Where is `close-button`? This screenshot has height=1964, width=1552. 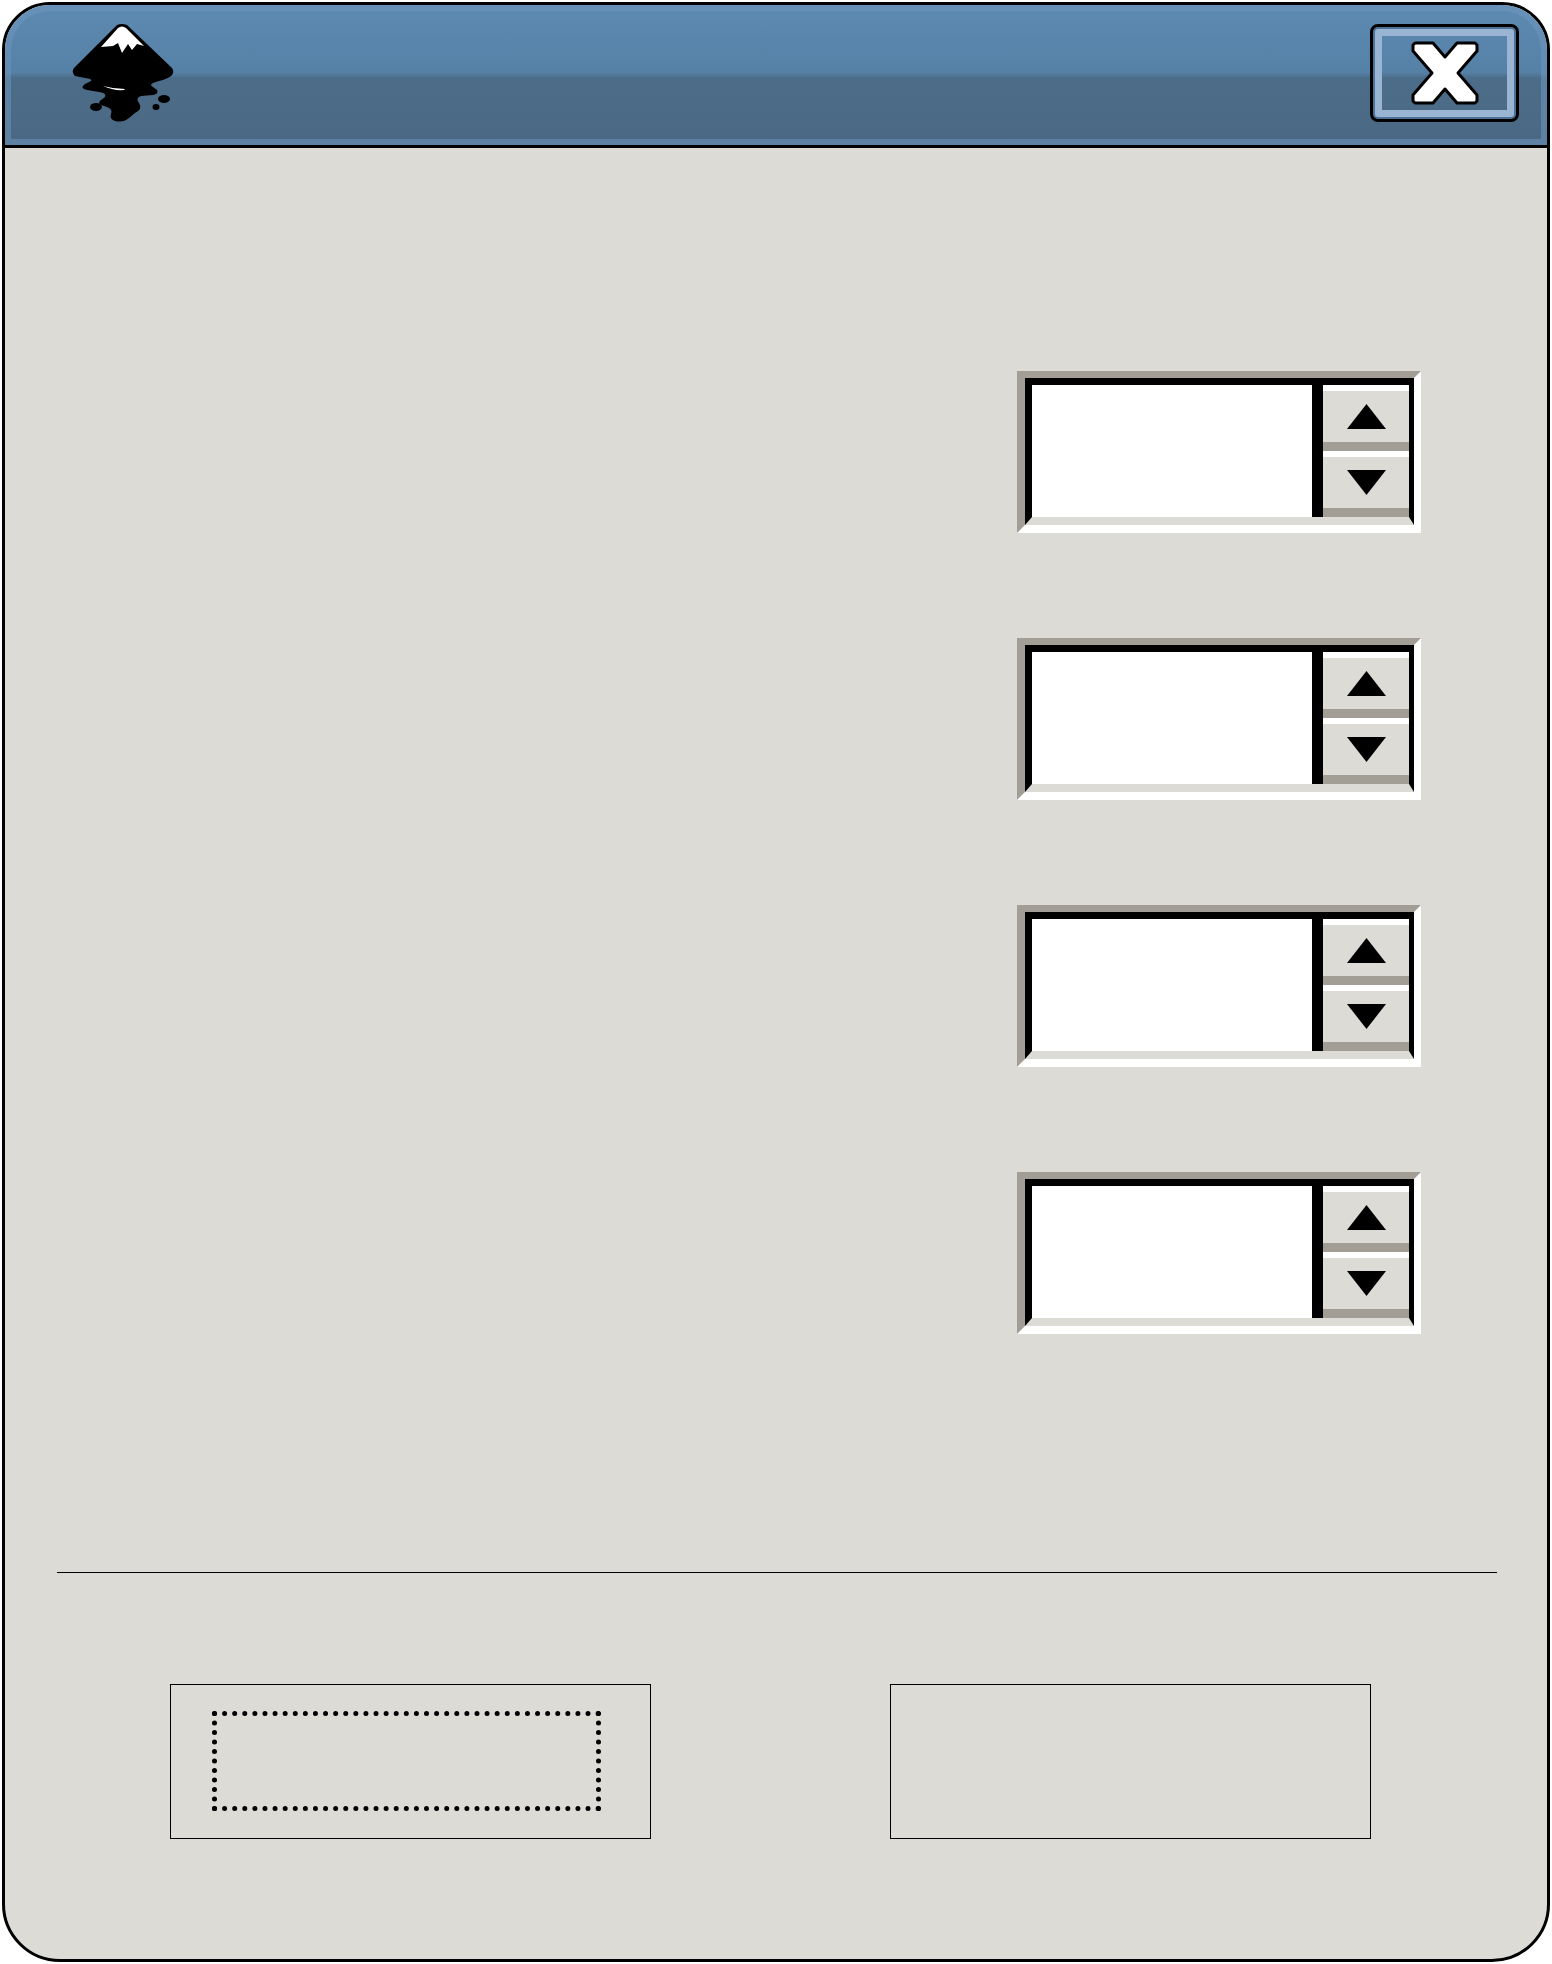
close-button is located at coordinates (1444, 73).